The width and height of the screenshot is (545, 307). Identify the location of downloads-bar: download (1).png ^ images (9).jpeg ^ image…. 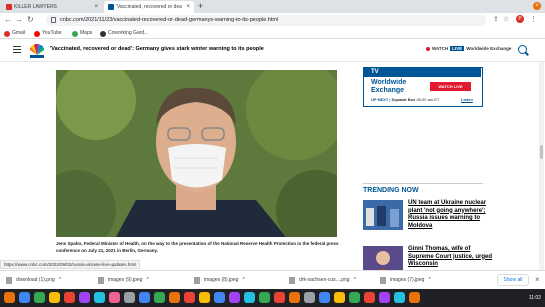
(272, 279).